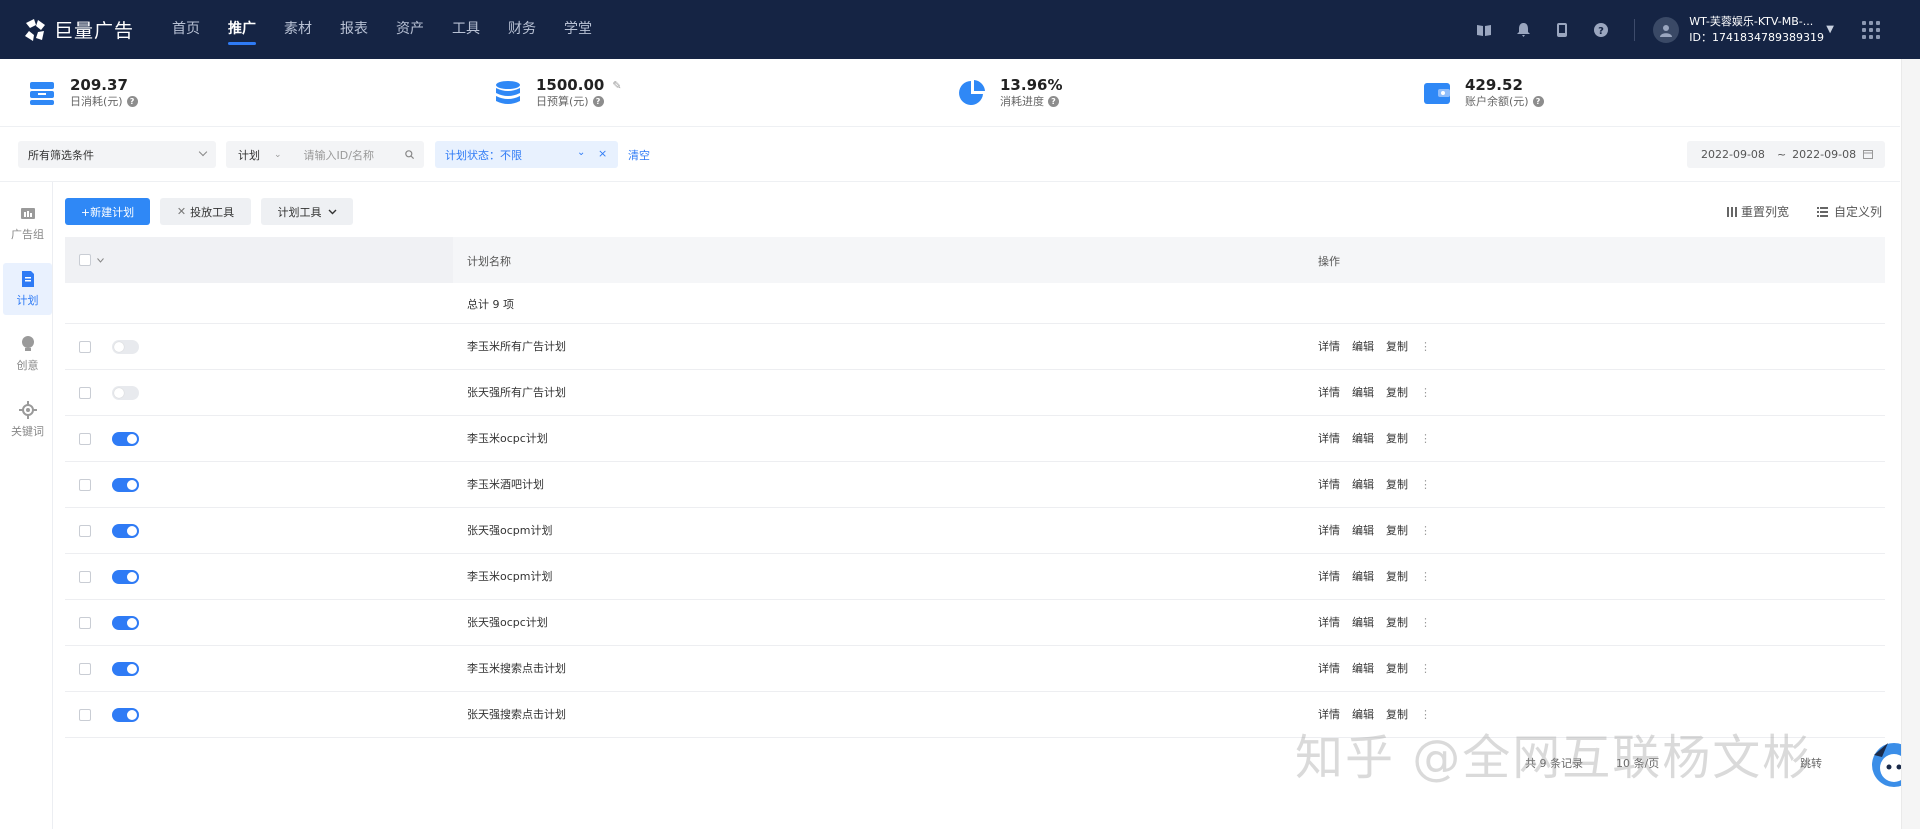  What do you see at coordinates (298, 29) in the screenshot?
I see `nav-item-2: 素材` at bounding box center [298, 29].